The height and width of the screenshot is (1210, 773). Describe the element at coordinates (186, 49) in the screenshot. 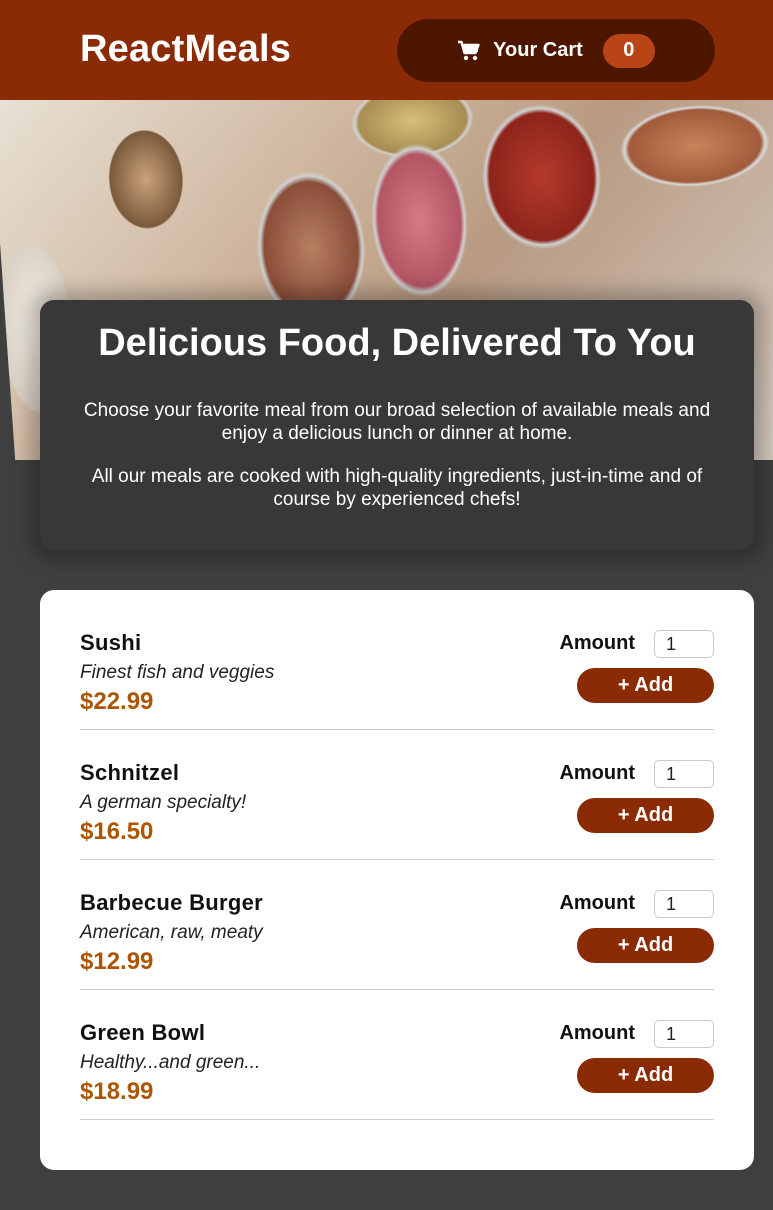

I see `brand-title: ReactMeals` at that location.